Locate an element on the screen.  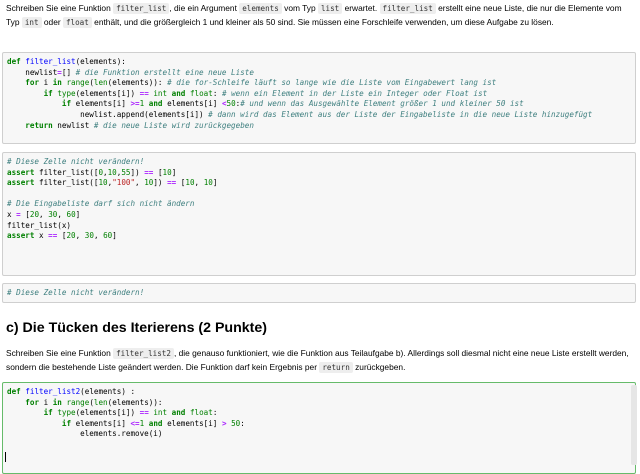
inline-code: list is located at coordinates (330, 8).